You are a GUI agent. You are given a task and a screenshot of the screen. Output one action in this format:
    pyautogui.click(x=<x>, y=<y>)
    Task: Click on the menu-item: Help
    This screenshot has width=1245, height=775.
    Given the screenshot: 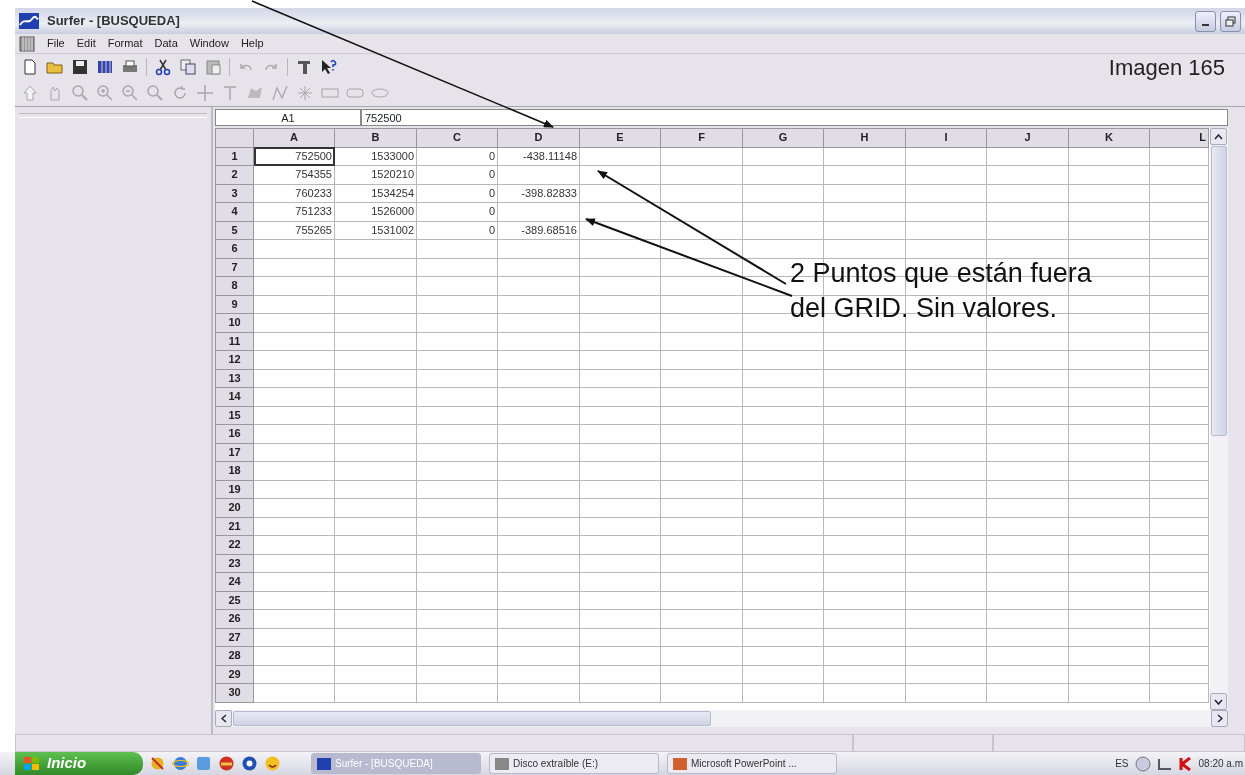 What is the action you would take?
    pyautogui.click(x=252, y=43)
    